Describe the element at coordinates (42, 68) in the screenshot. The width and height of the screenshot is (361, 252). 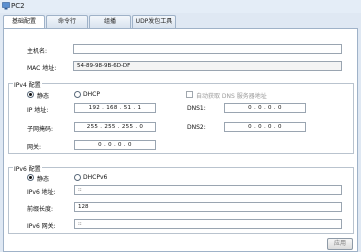
I see `mac-label: MAC 地址:` at that location.